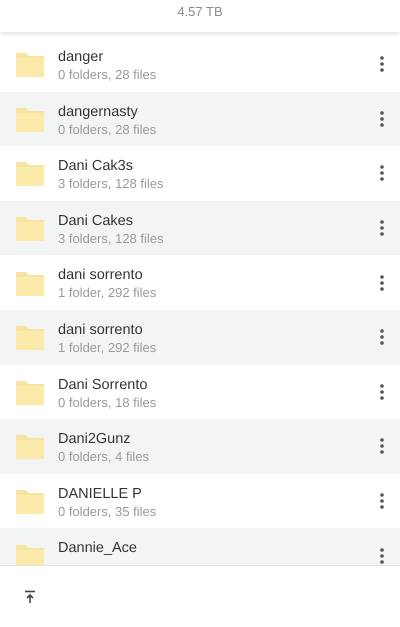 Image resolution: width=400 pixels, height=627 pixels. Describe the element at coordinates (30, 597) in the screenshot. I see `scroll-to-top-icon` at that location.